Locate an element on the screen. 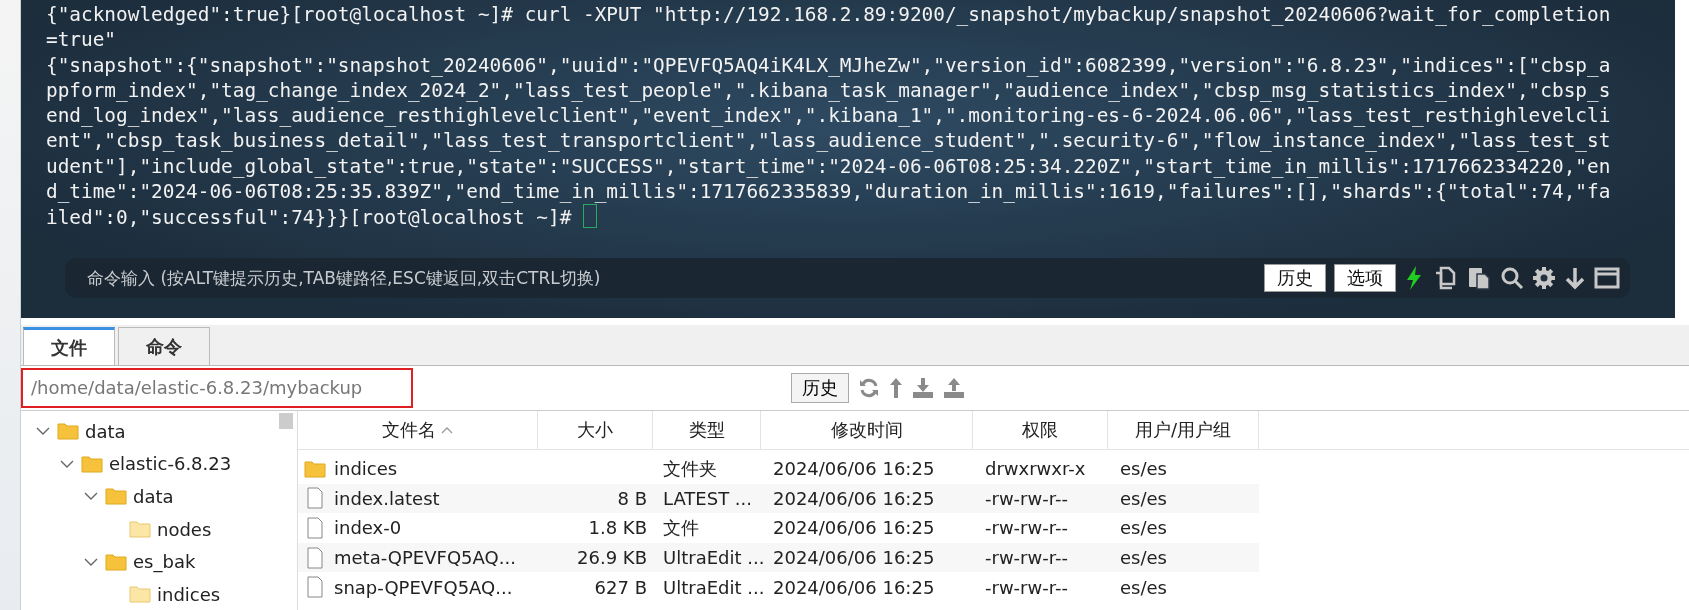 The height and width of the screenshot is (610, 1689). terminal-line: iled":0,"successful":74}}}[root@localhost ~]# is located at coordinates (309, 218).